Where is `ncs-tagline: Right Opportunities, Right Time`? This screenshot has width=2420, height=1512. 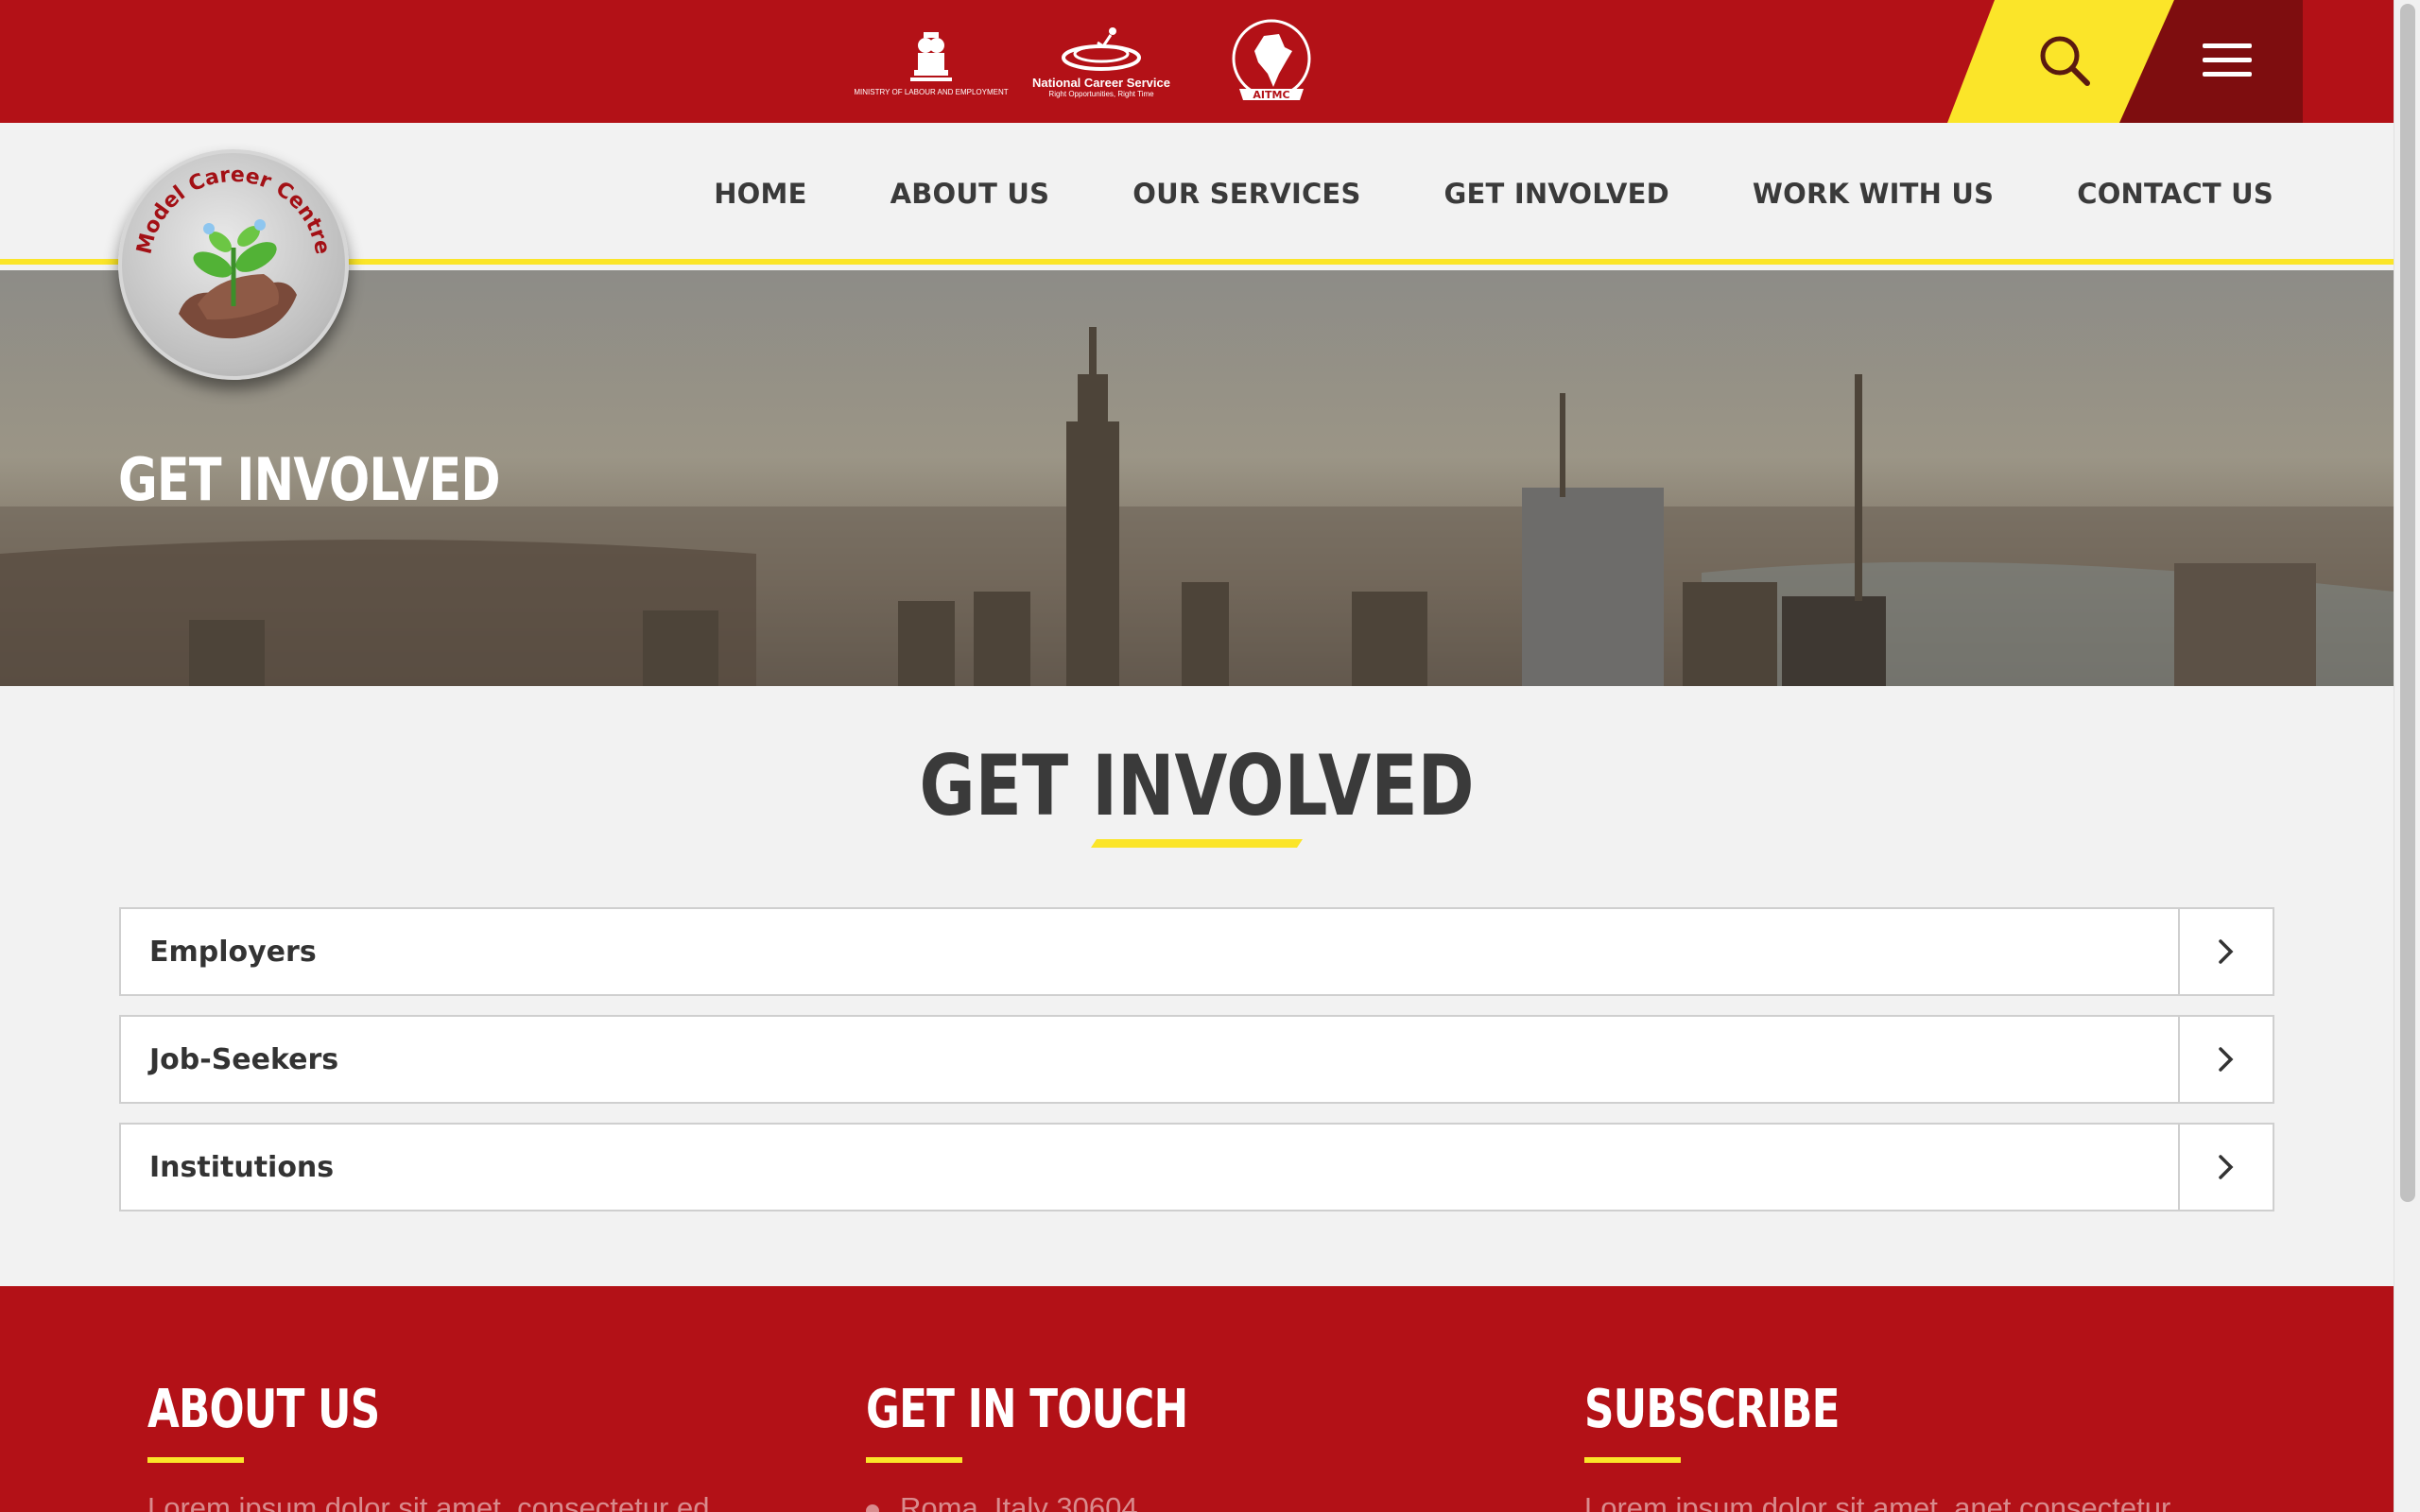
ncs-tagline: Right Opportunities, Right Time is located at coordinates (1101, 93).